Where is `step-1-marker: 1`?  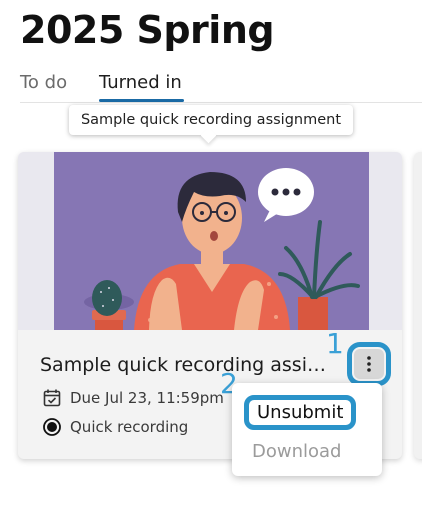
step-1-marker: 1 is located at coordinates (335, 343).